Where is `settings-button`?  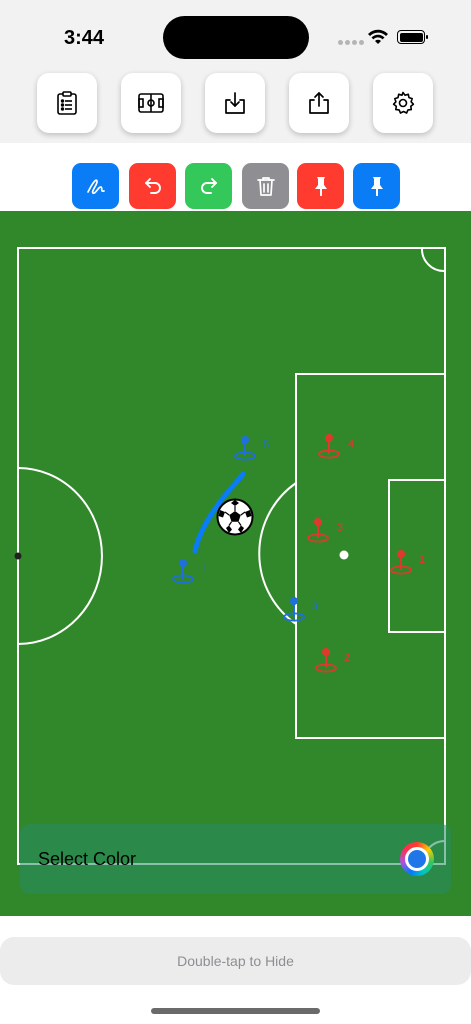 settings-button is located at coordinates (403, 103).